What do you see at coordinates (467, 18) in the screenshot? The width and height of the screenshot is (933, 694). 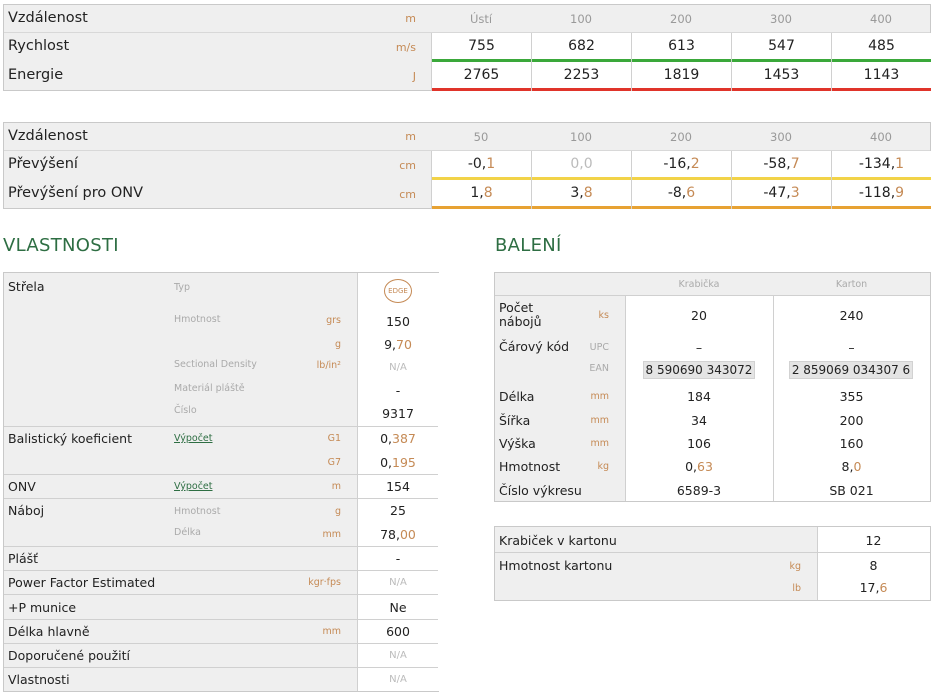 I see `distance-row: Vzdálenost m Ústí 100 200 300 400` at bounding box center [467, 18].